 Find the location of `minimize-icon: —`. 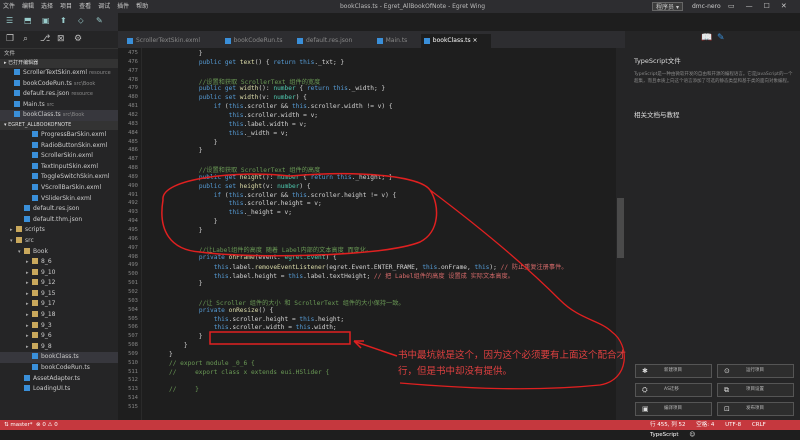

minimize-icon: — is located at coordinates (749, 6).